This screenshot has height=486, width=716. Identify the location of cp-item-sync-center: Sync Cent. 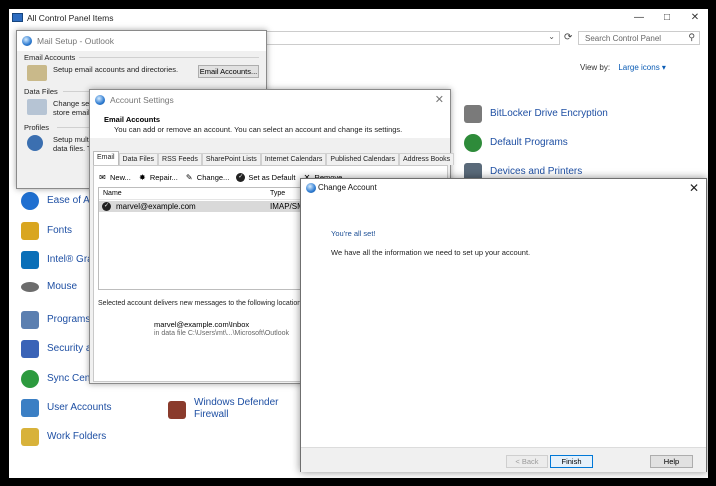
(57, 379).